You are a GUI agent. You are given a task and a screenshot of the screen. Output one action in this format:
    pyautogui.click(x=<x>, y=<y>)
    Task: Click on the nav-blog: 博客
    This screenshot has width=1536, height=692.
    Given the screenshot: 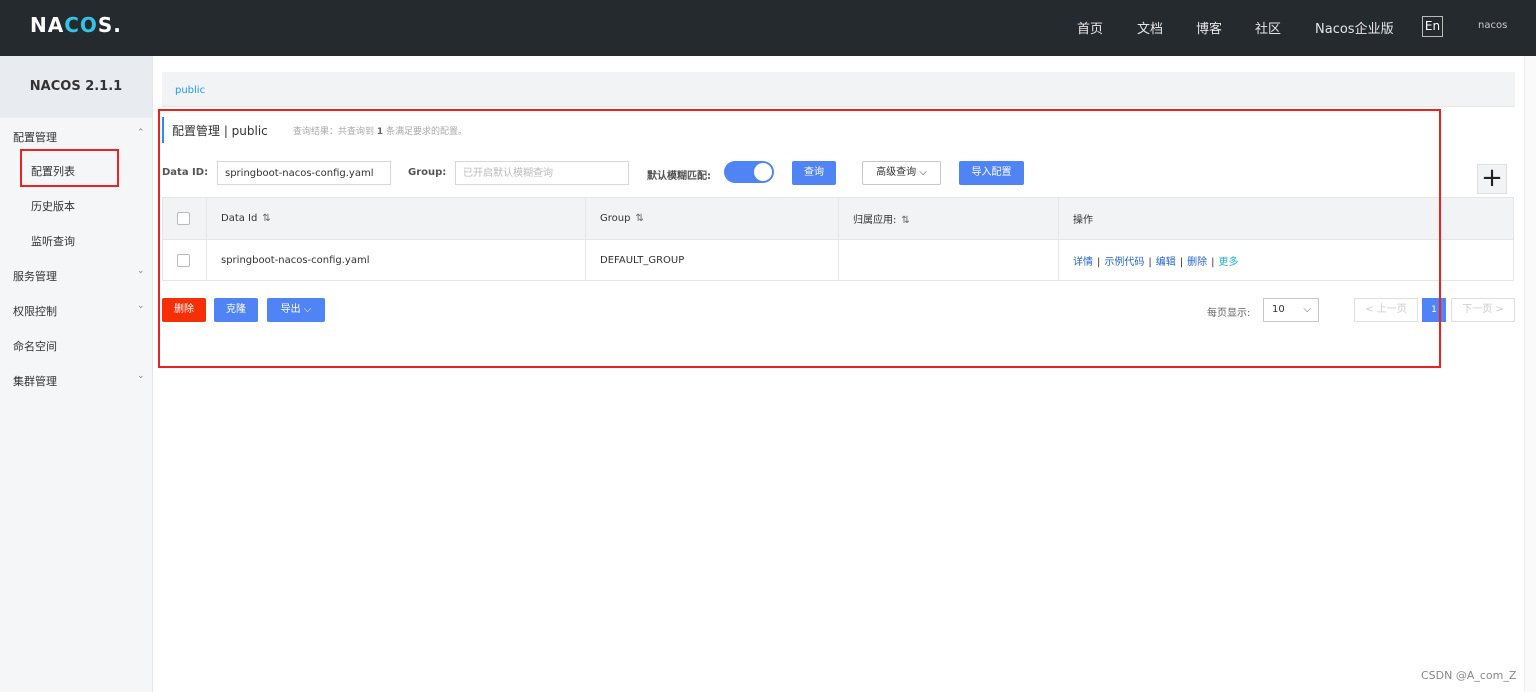 What is the action you would take?
    pyautogui.click(x=1209, y=27)
    